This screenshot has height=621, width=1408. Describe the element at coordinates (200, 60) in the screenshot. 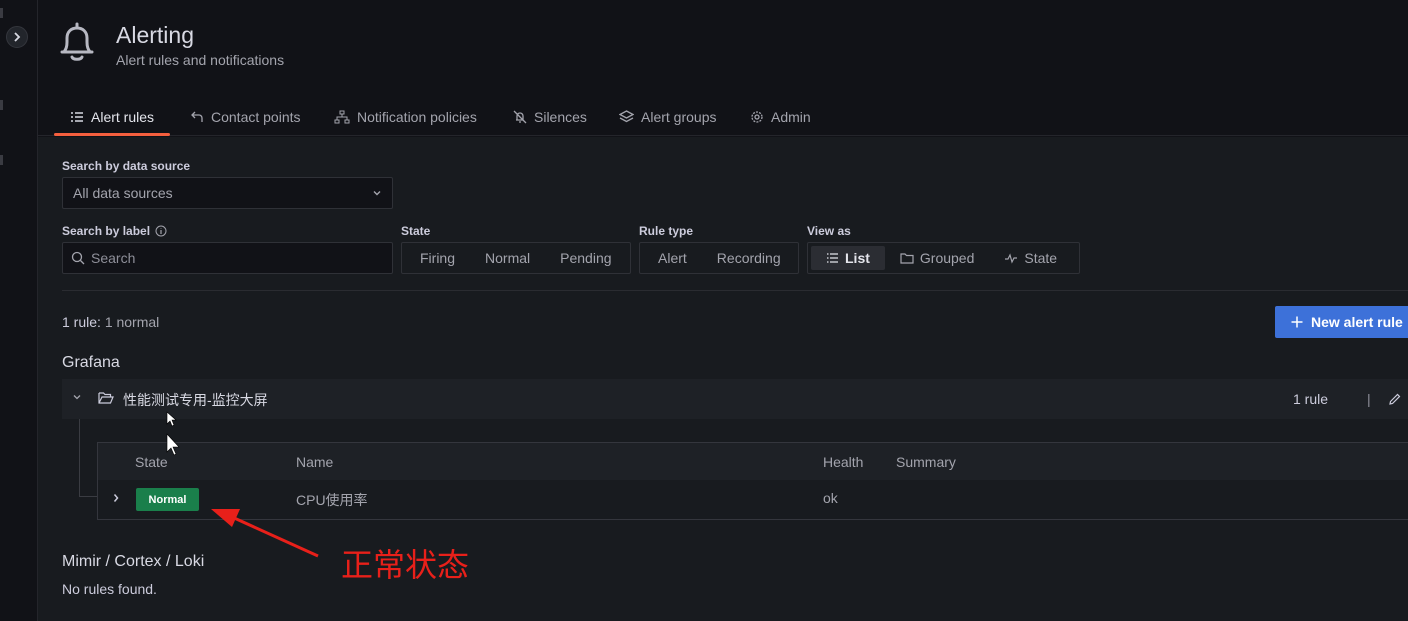

I see `page-subtitle: Alert rules and notifications` at that location.